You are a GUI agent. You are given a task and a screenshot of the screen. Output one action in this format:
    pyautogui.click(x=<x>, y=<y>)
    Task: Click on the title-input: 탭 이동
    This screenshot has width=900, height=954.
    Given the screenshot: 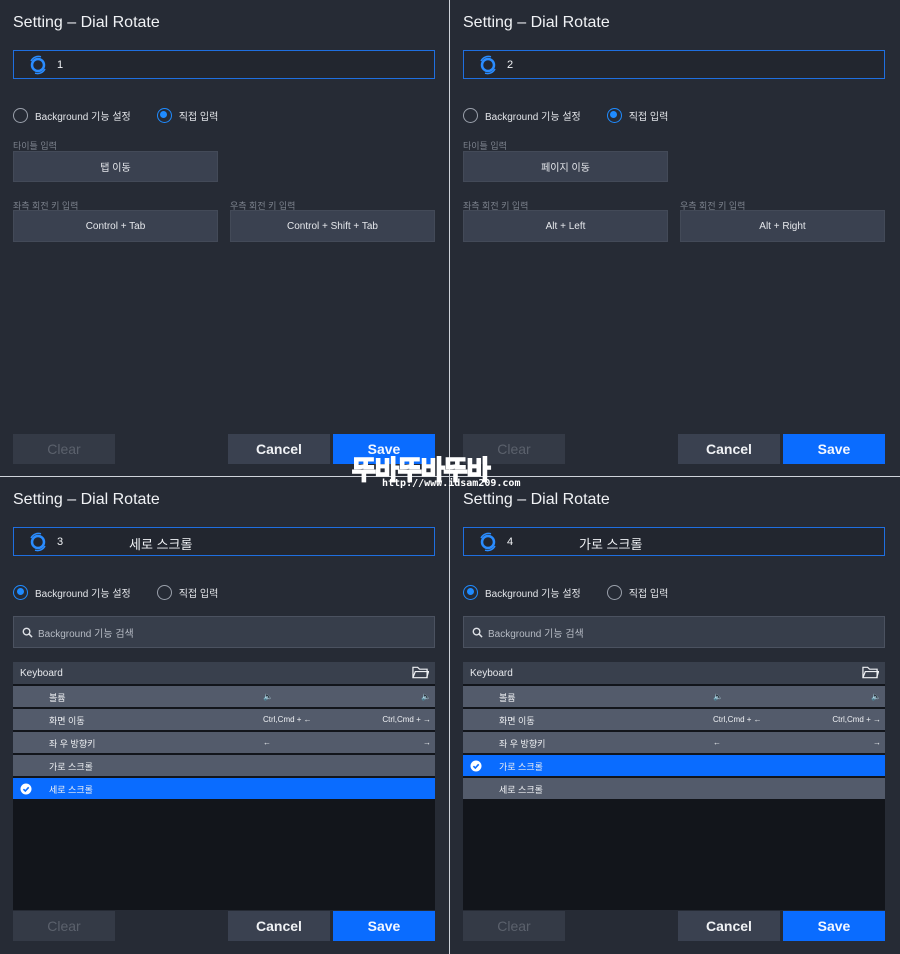 What is the action you would take?
    pyautogui.click(x=115, y=166)
    